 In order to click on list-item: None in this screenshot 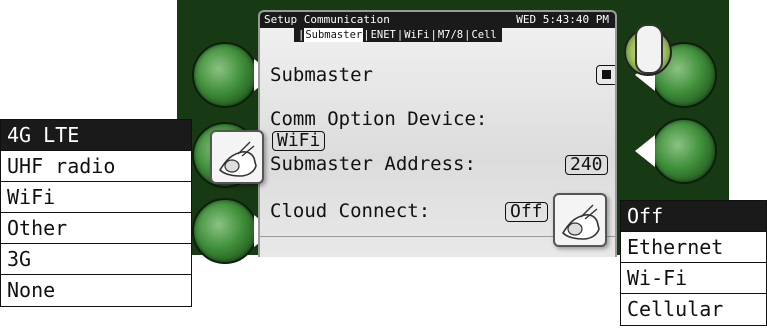, I will do `click(96, 290)`.